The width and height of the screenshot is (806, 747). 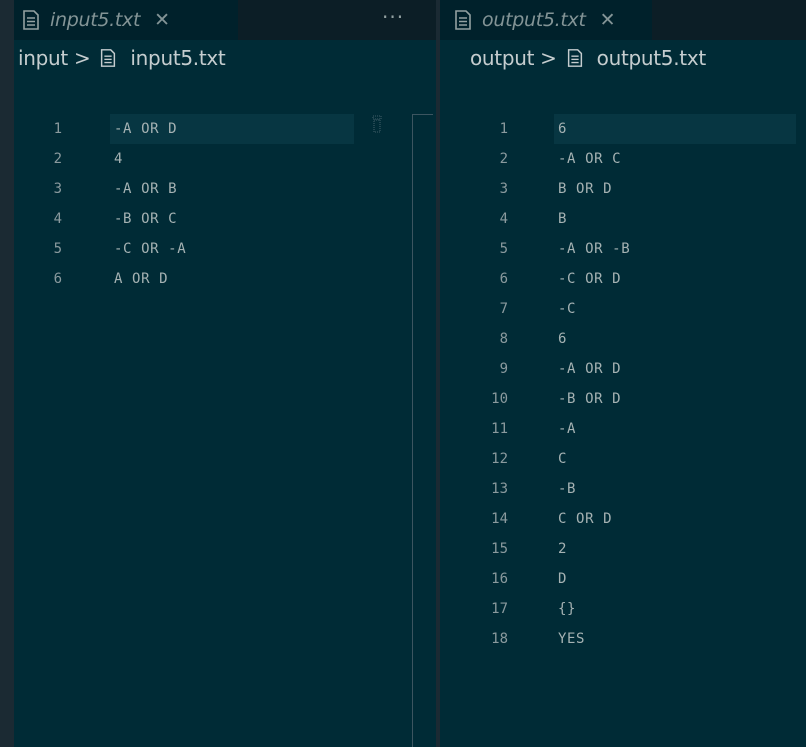 What do you see at coordinates (184, 279) in the screenshot?
I see `code-line: 6 A OR D` at bounding box center [184, 279].